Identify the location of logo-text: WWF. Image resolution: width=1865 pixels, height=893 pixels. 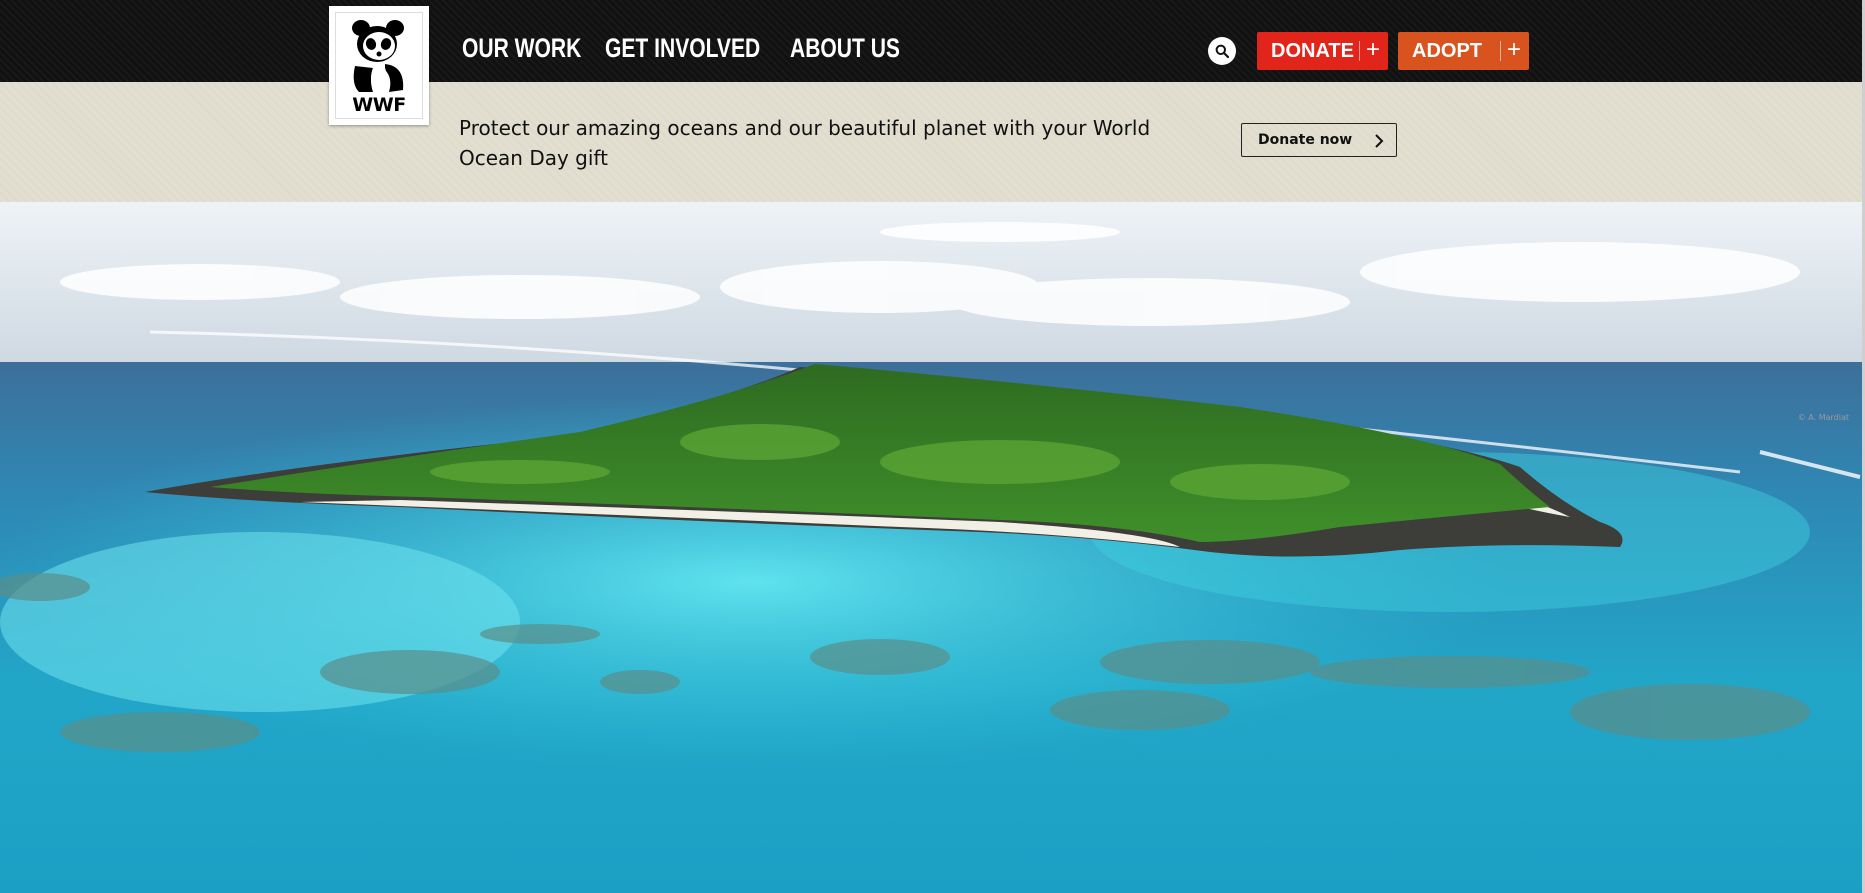
(379, 105).